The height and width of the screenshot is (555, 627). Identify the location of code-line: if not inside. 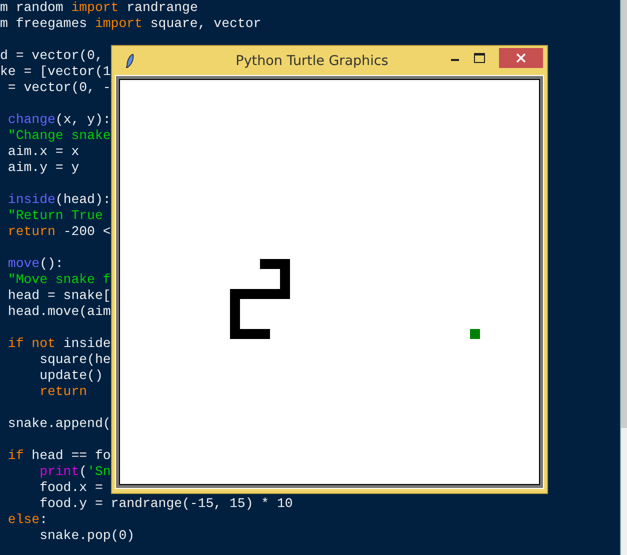
(58, 344).